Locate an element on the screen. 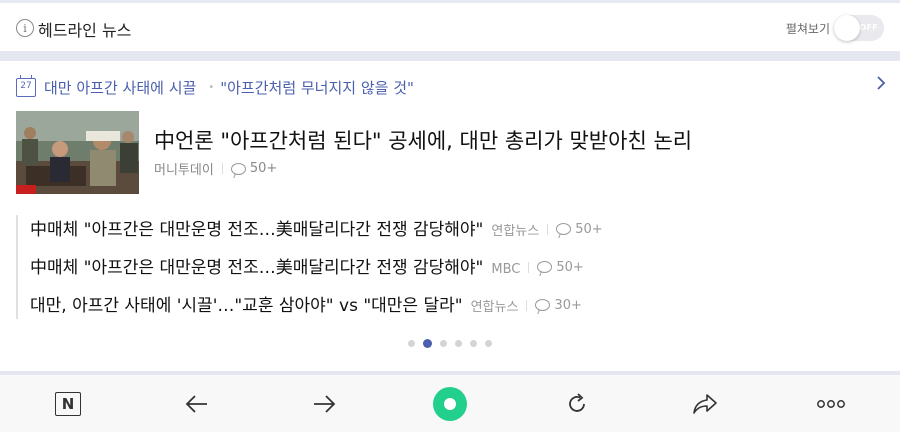  arrow-right-icon is located at coordinates (325, 404).